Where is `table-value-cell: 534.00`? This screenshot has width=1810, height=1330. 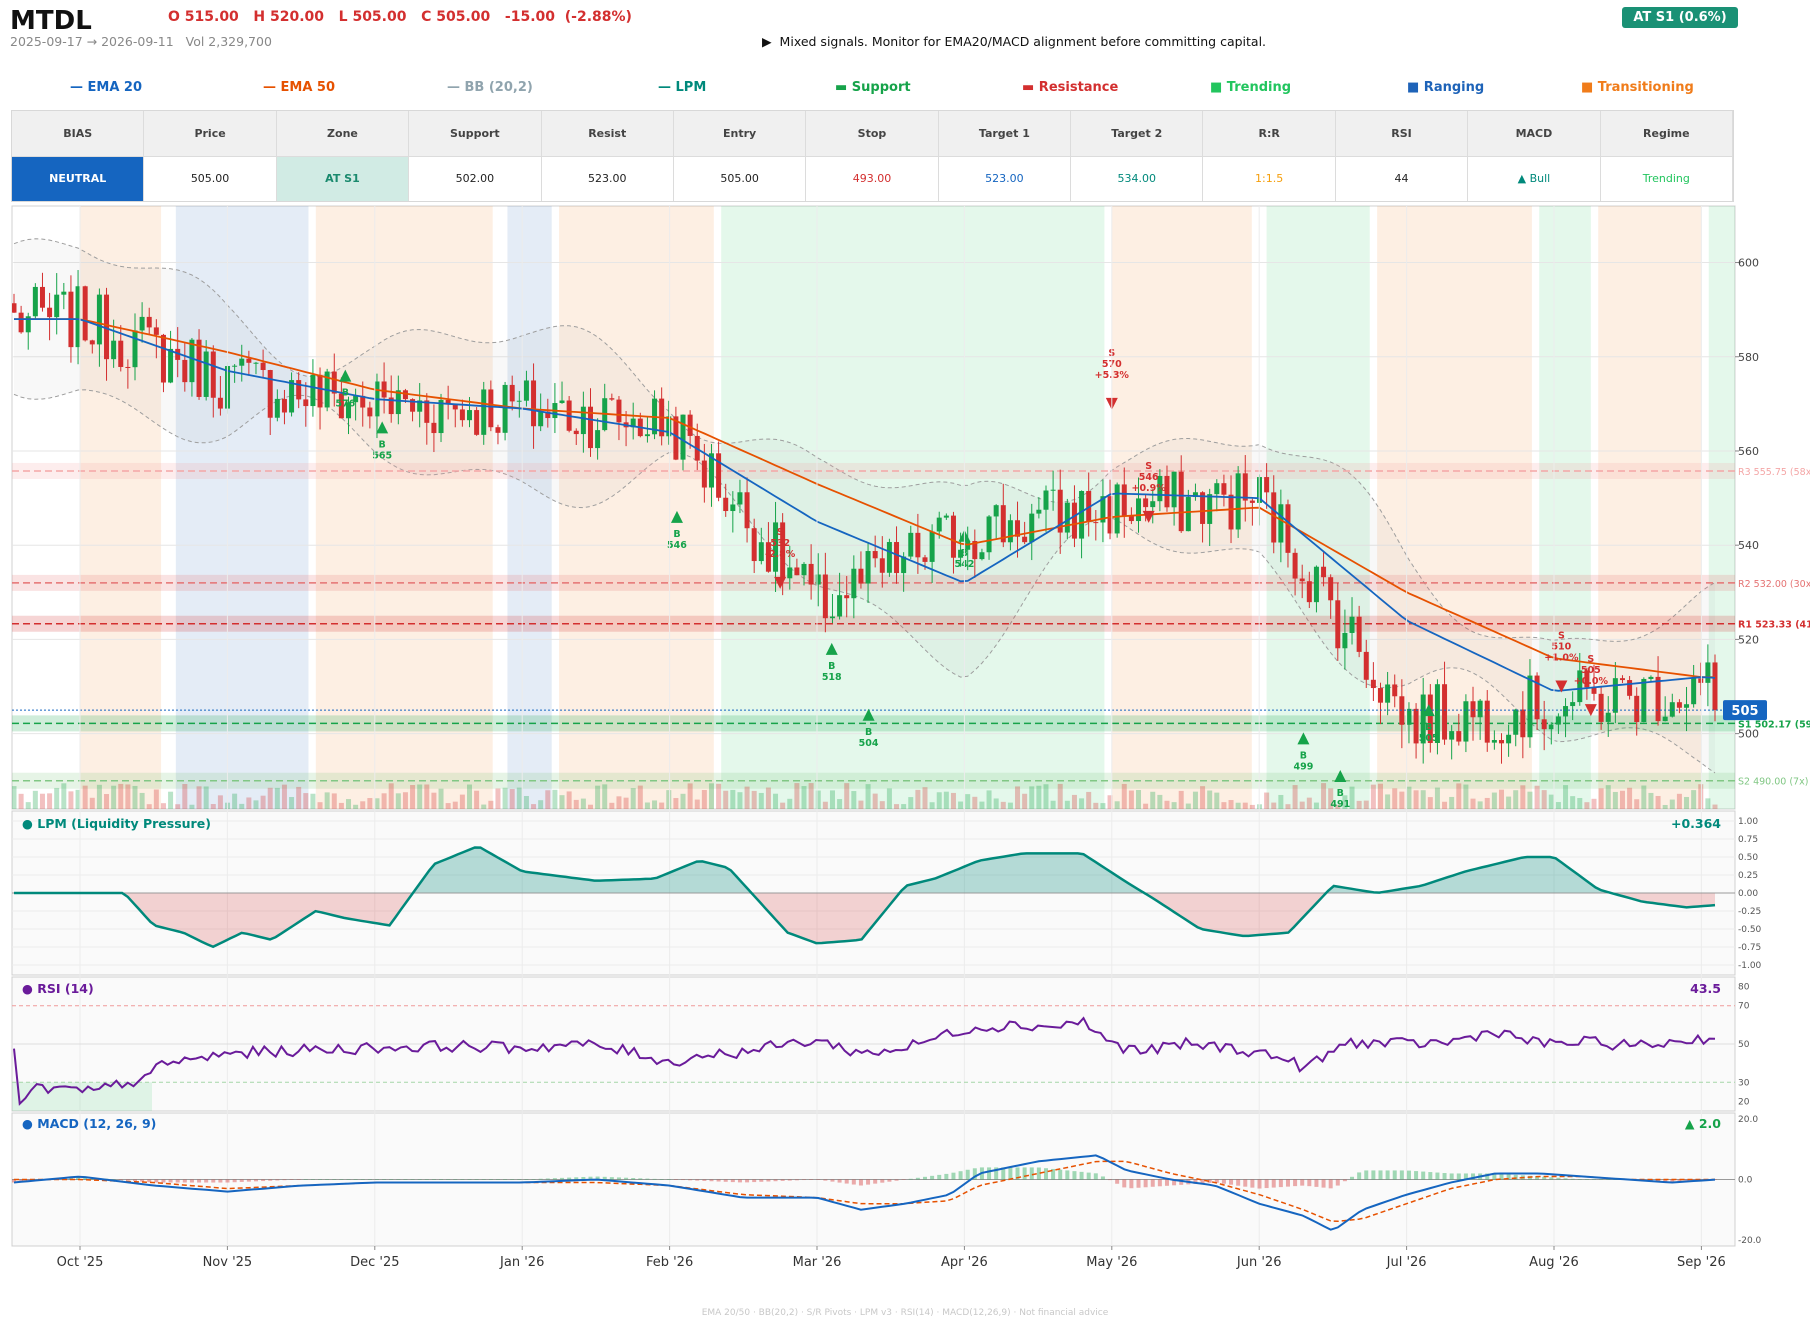
table-value-cell: 534.00 is located at coordinates (1137, 179).